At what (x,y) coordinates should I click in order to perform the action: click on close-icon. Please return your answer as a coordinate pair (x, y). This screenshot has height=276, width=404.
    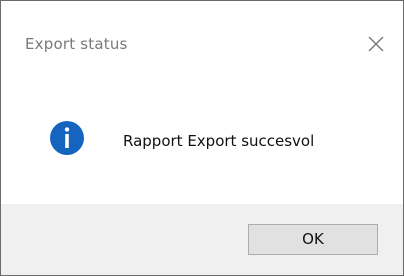
    Looking at the image, I should click on (376, 44).